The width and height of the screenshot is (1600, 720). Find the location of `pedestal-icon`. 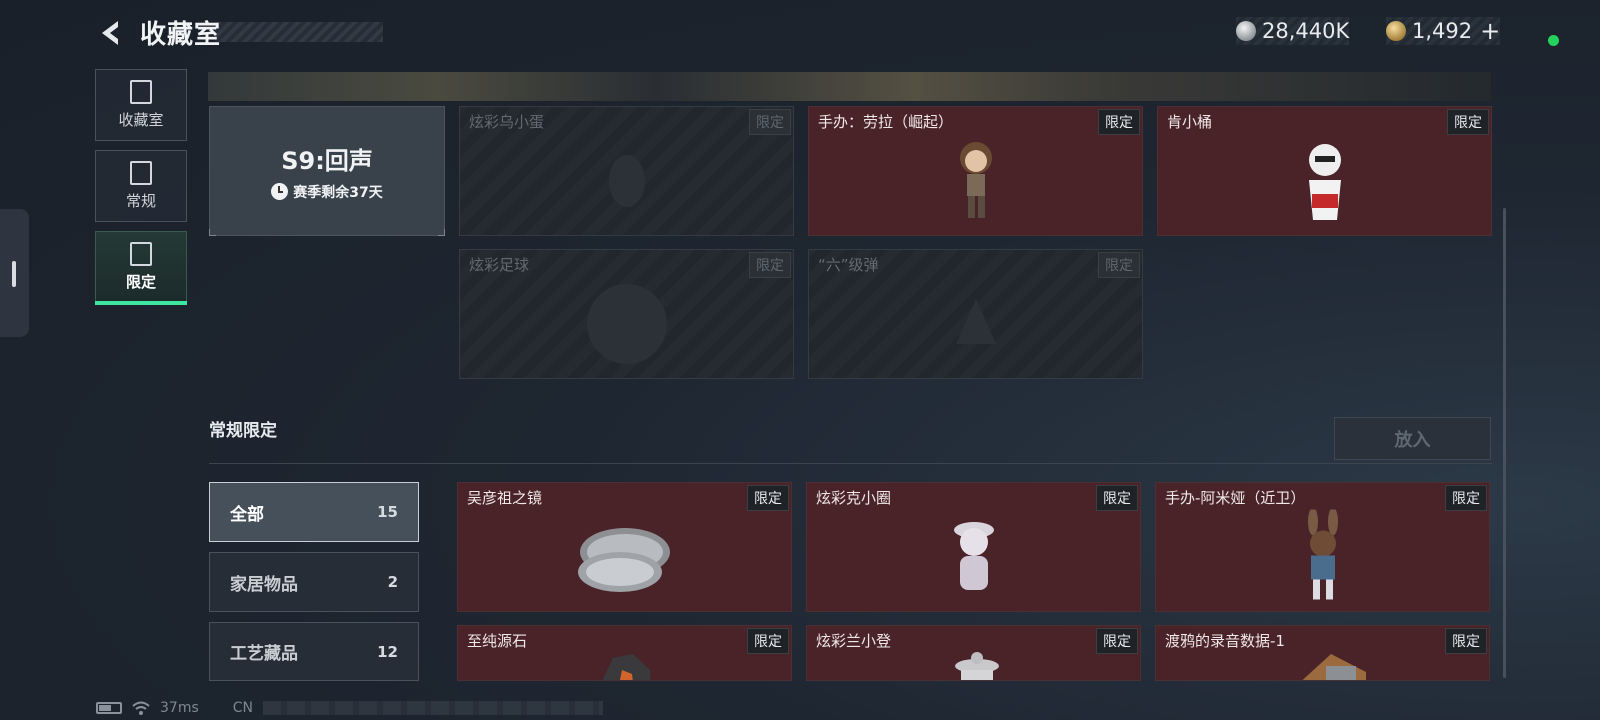

pedestal-icon is located at coordinates (141, 173).